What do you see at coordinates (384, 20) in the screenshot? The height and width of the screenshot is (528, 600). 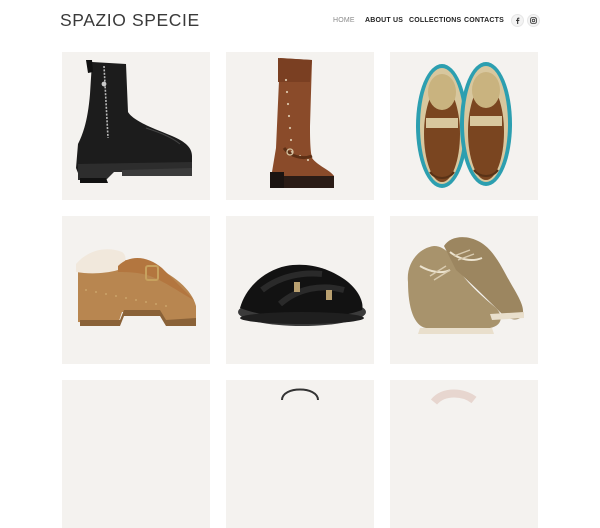 I see `nav-item-about-us: ABOUT US` at bounding box center [384, 20].